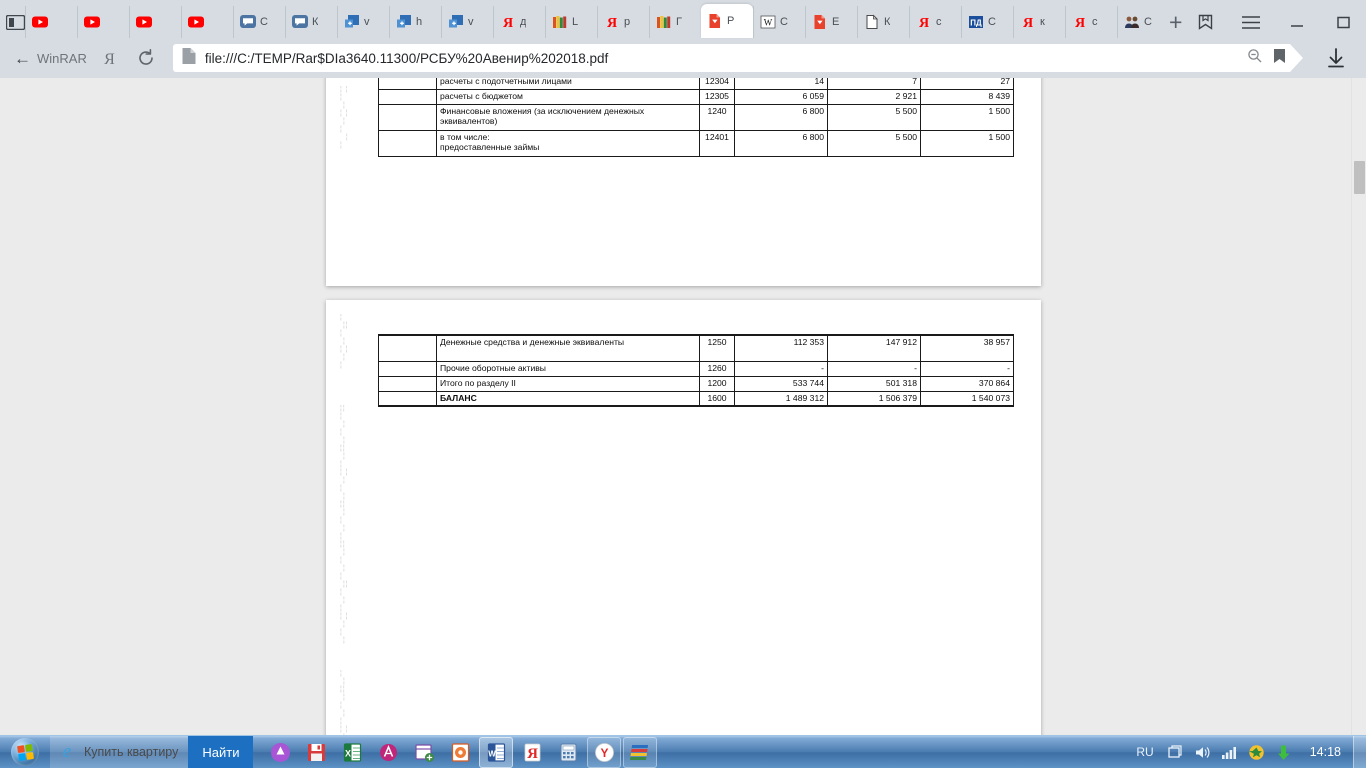  What do you see at coordinates (781, 368) in the screenshot?
I see `row-value-1: -` at bounding box center [781, 368].